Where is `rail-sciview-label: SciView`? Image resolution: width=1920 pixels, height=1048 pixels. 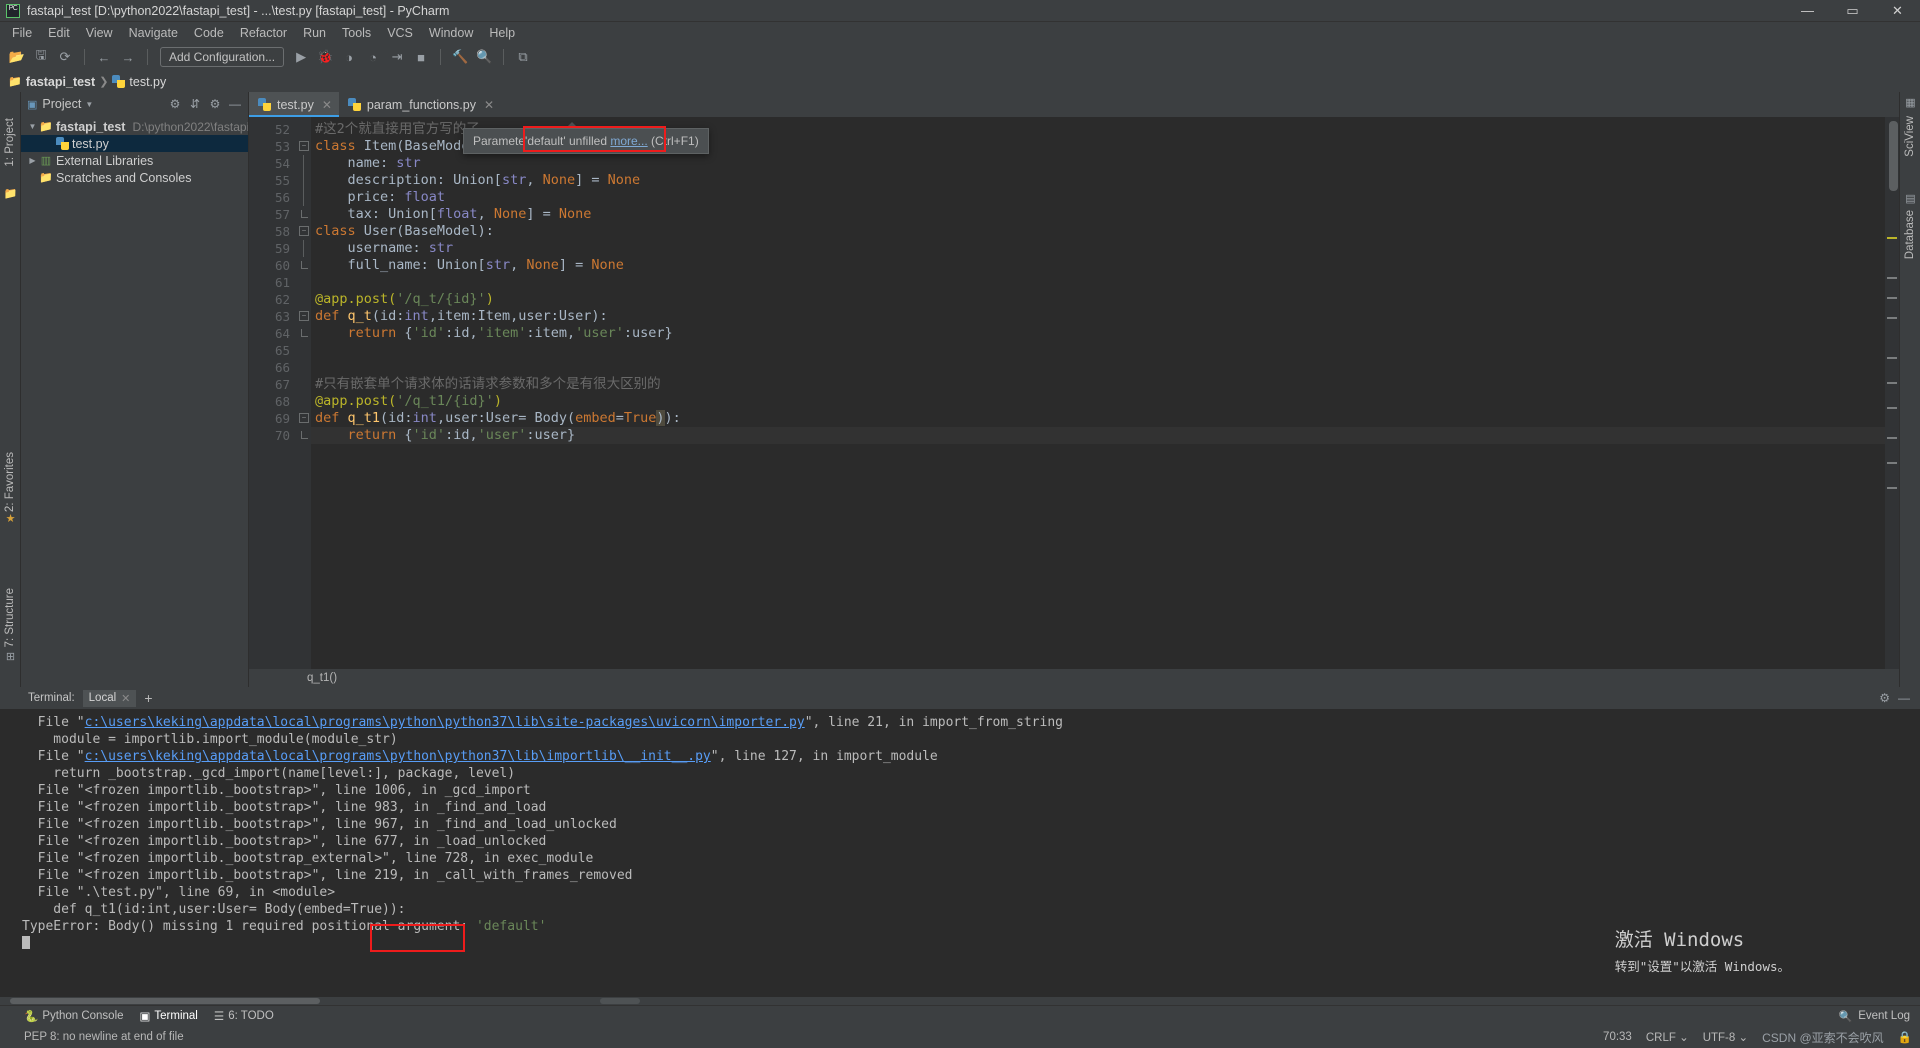 rail-sciview-label: SciView is located at coordinates (1910, 136).